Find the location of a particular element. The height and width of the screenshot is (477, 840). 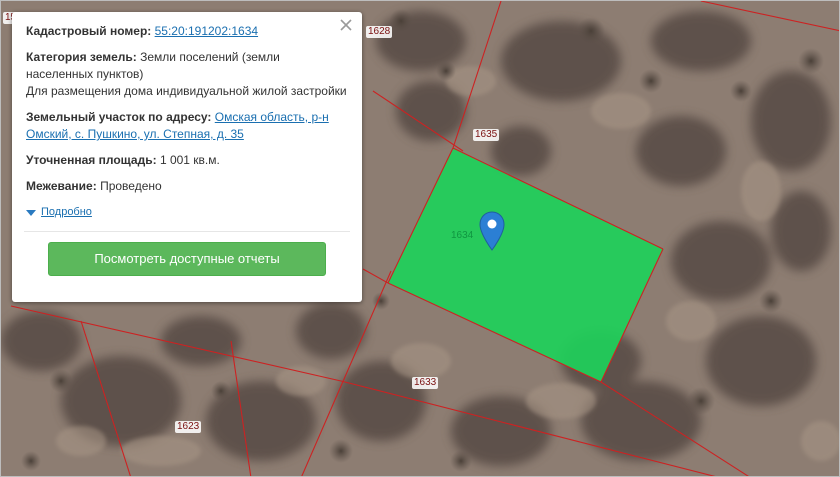

more-details-label: Подробно is located at coordinates (66, 212).